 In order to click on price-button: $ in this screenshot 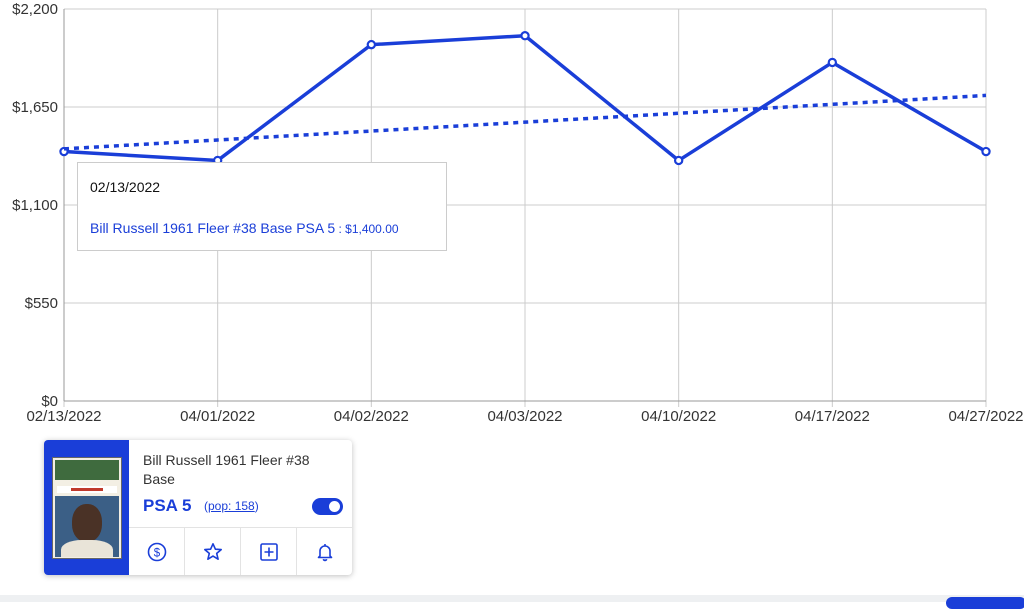, I will do `click(156, 551)`.